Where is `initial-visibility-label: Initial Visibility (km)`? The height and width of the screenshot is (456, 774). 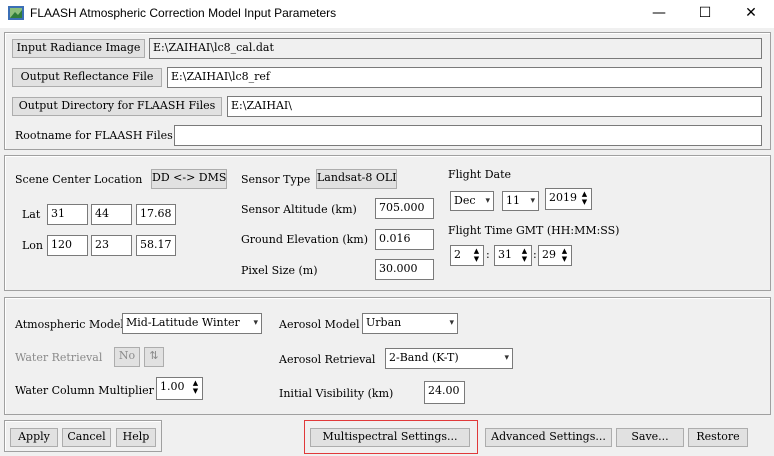
initial-visibility-label: Initial Visibility (km) is located at coordinates (336, 393).